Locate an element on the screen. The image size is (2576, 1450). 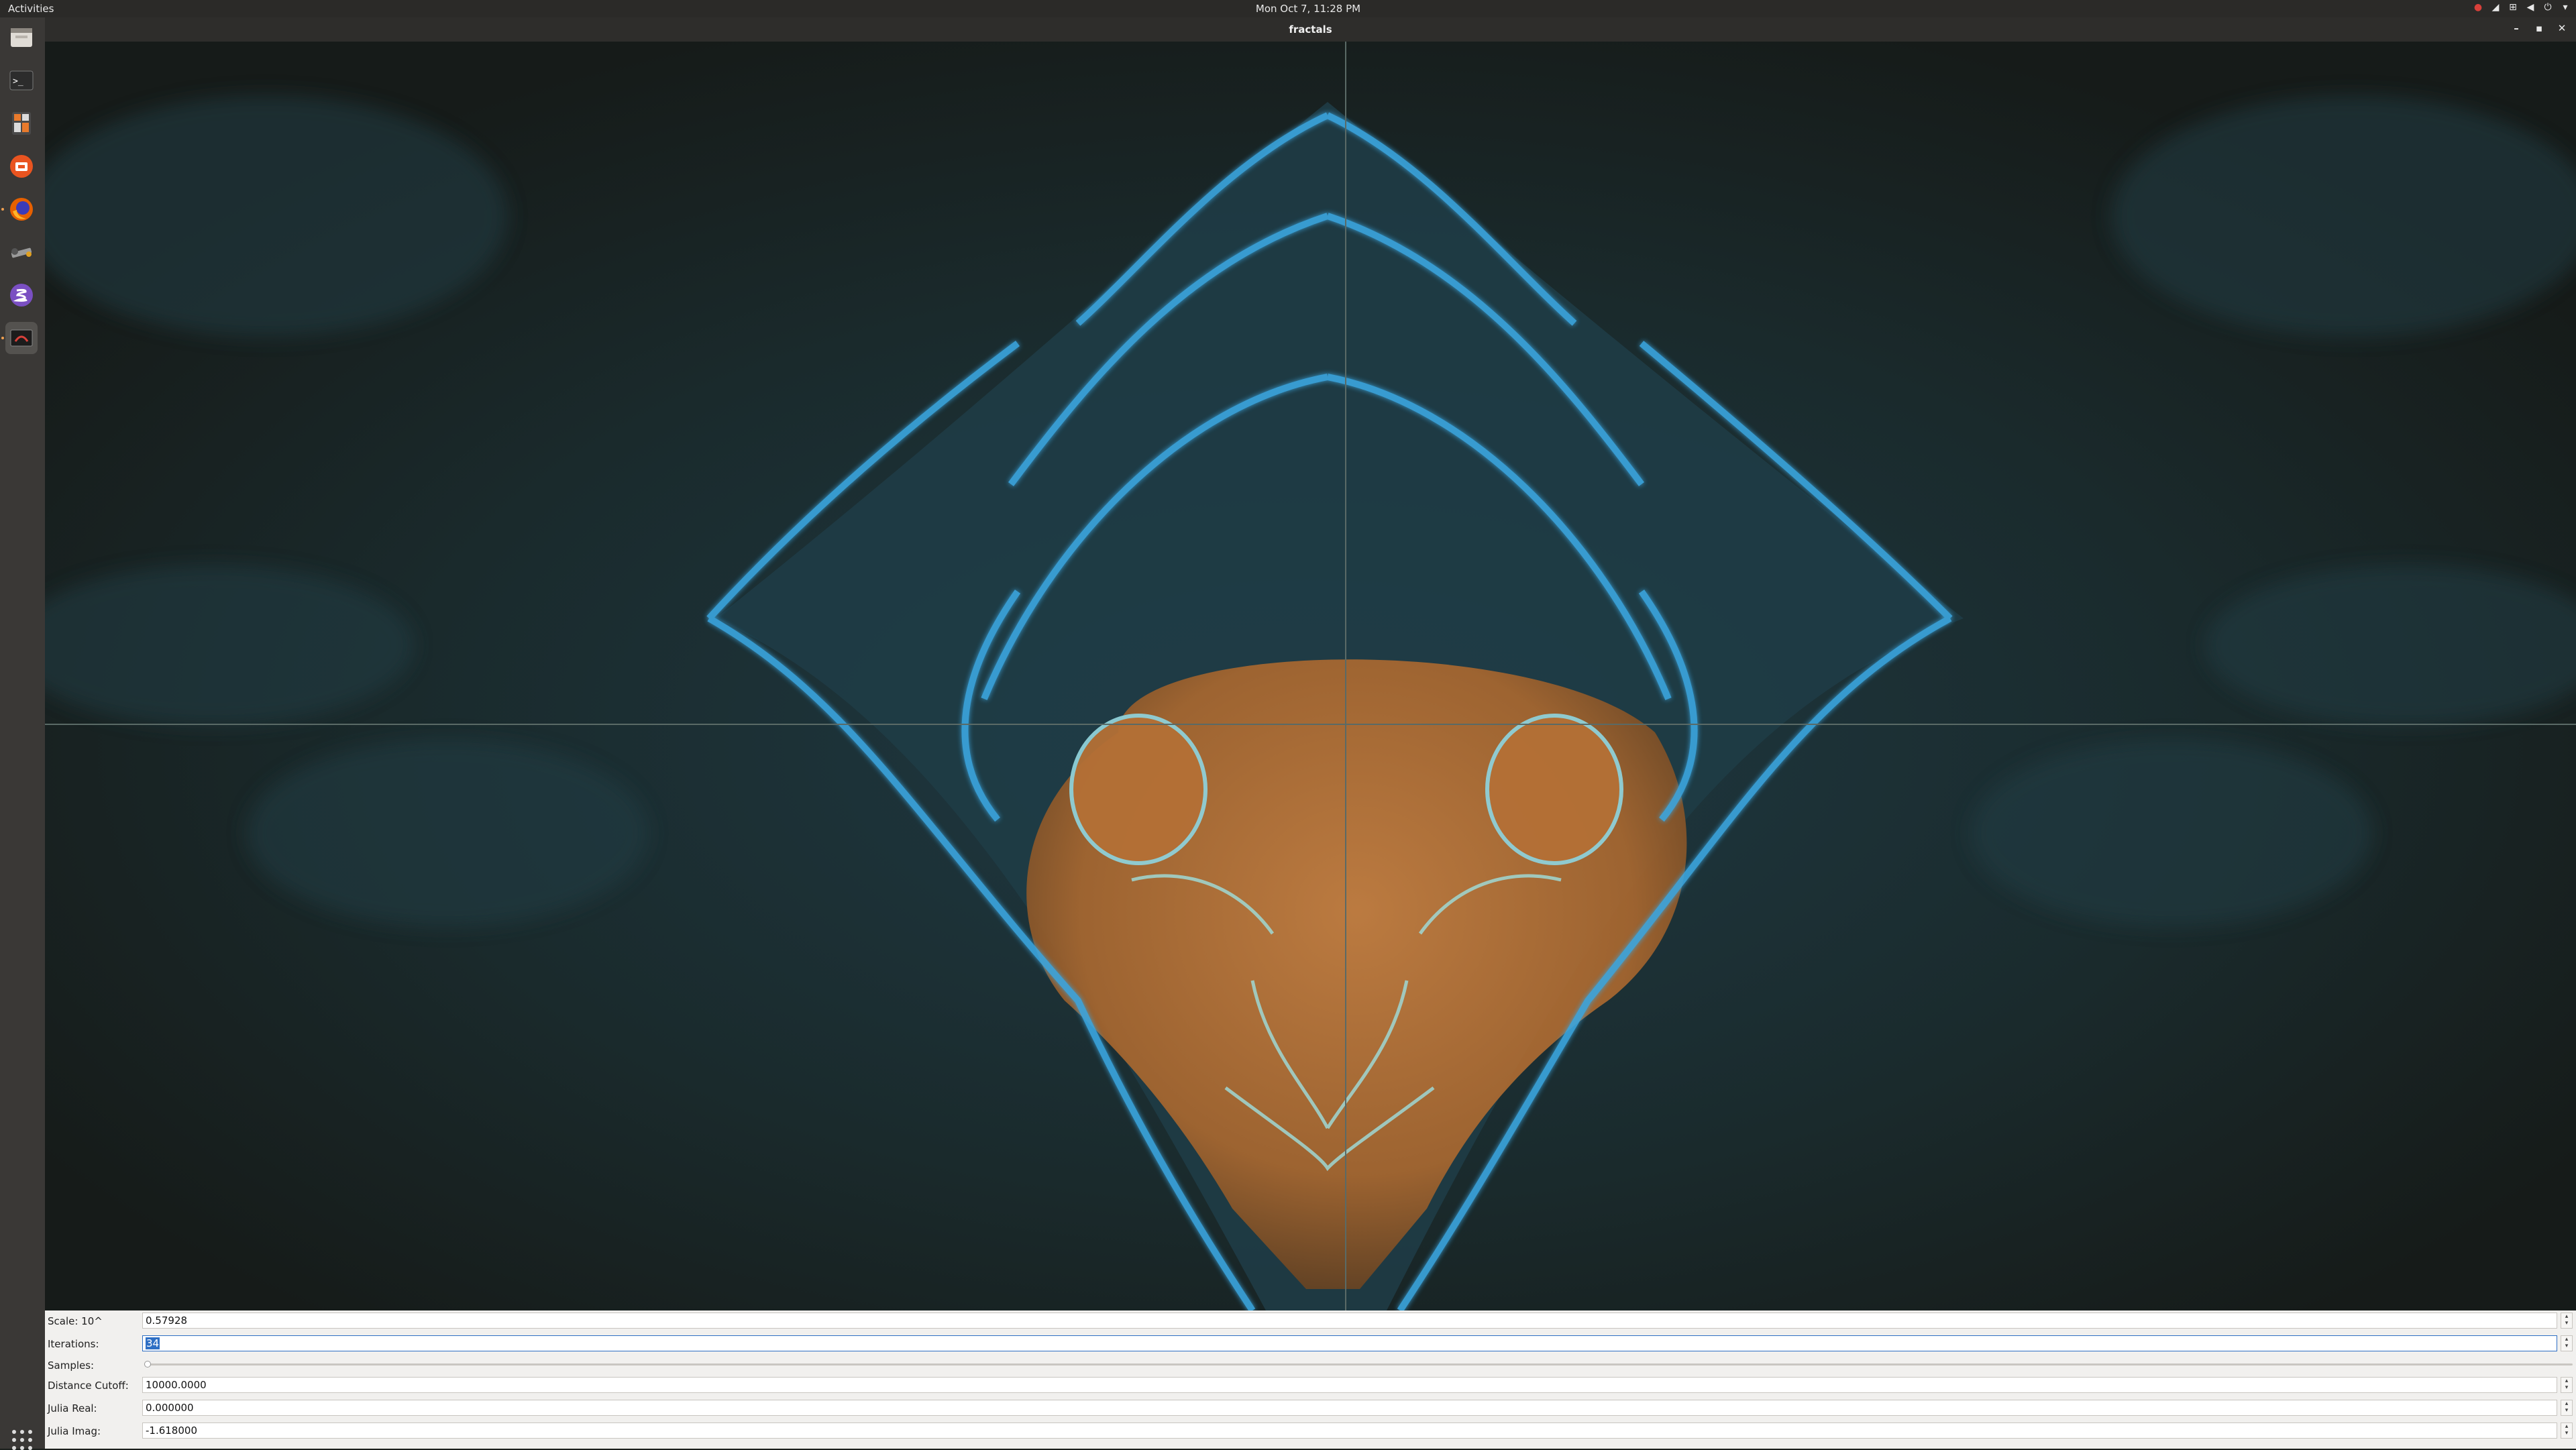
chevron-down-icon: ▾ is located at coordinates (2565, 7).